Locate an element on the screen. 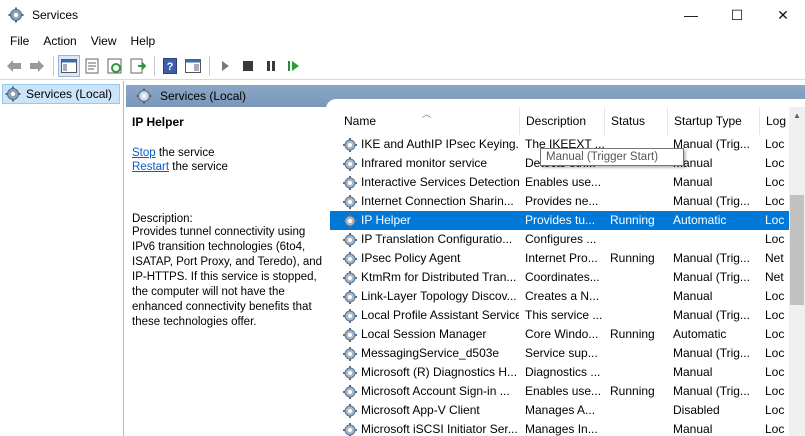 The width and height of the screenshot is (805, 436). restart-service-button is located at coordinates (294, 66).